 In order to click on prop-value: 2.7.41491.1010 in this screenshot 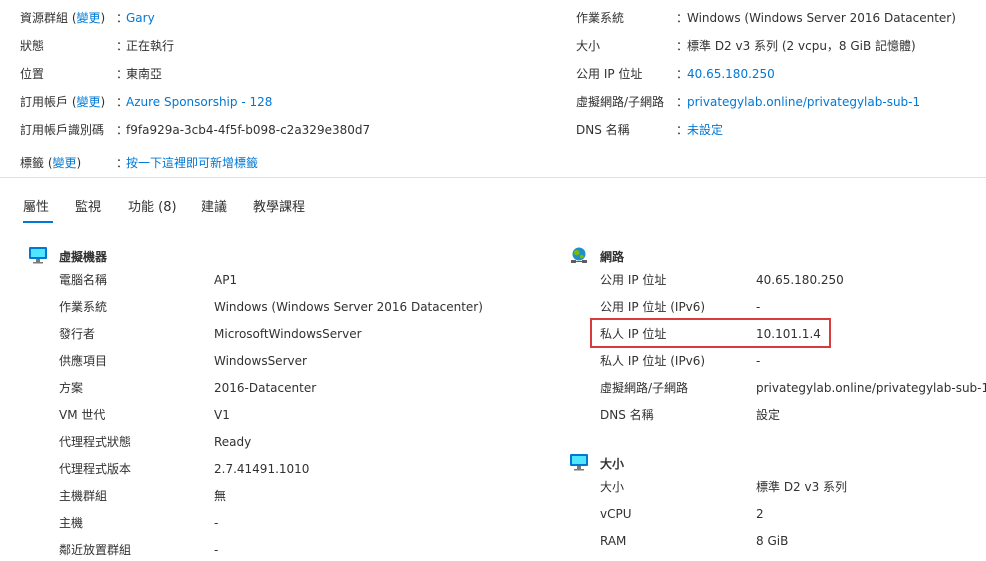, I will do `click(262, 469)`.